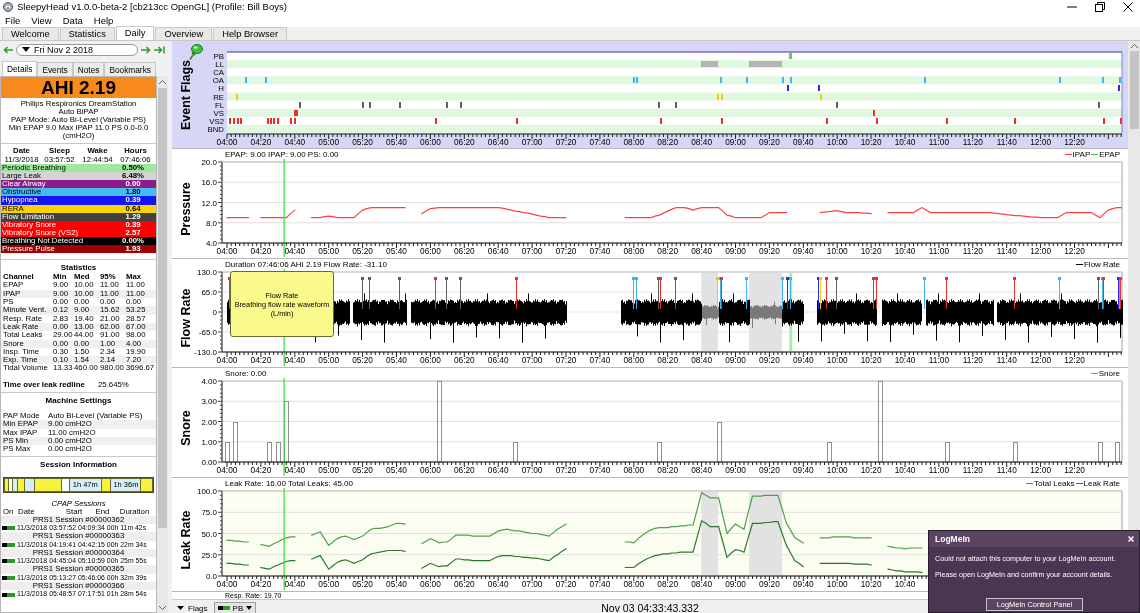  What do you see at coordinates (186, 539) in the screenshot?
I see `chart-title: Leak Rate` at bounding box center [186, 539].